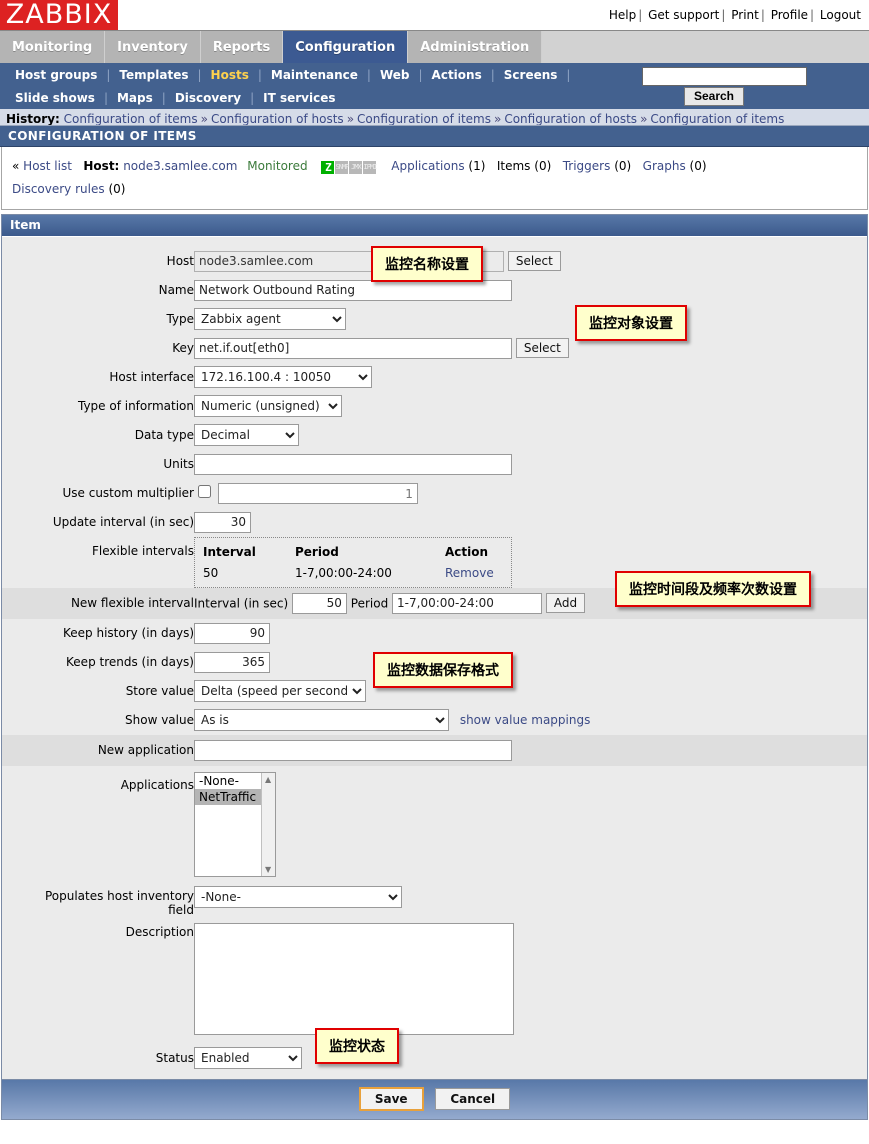 Image resolution: width=869 pixels, height=1144 pixels. What do you see at coordinates (353, 464) in the screenshot?
I see `units-input` at bounding box center [353, 464].